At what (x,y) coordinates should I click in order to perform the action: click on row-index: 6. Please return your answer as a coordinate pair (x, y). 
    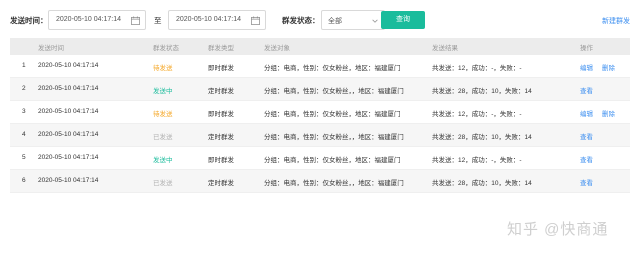
    Looking at the image, I should click on (24, 180).